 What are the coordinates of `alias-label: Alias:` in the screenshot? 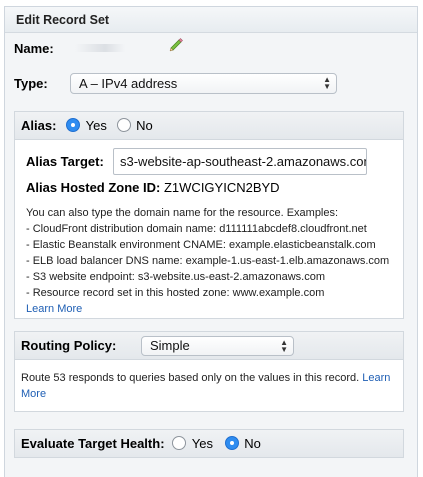 It's located at (39, 125).